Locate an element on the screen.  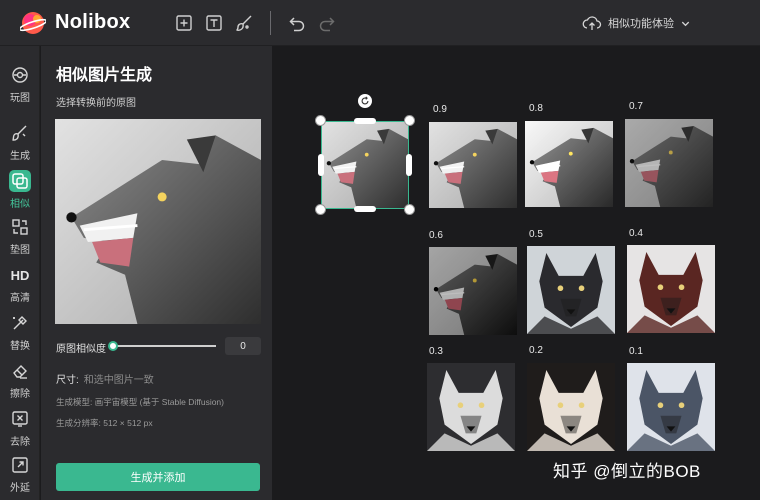
size-value: 和选中图片一致 is located at coordinates (118, 380).